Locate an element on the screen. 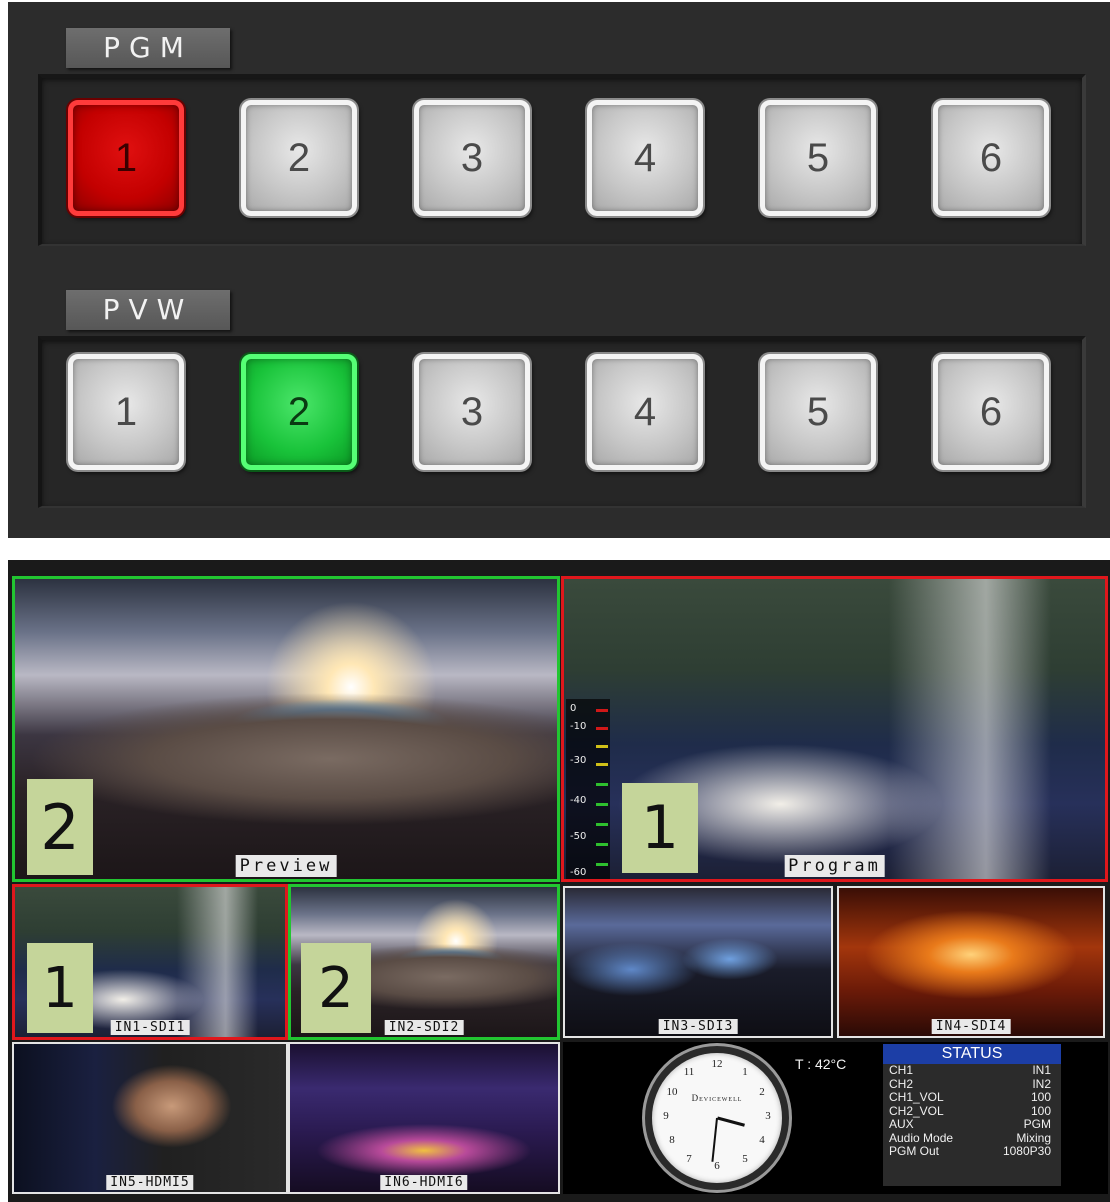 The image size is (1110, 1202). meter-label: -60 is located at coordinates (578, 872).